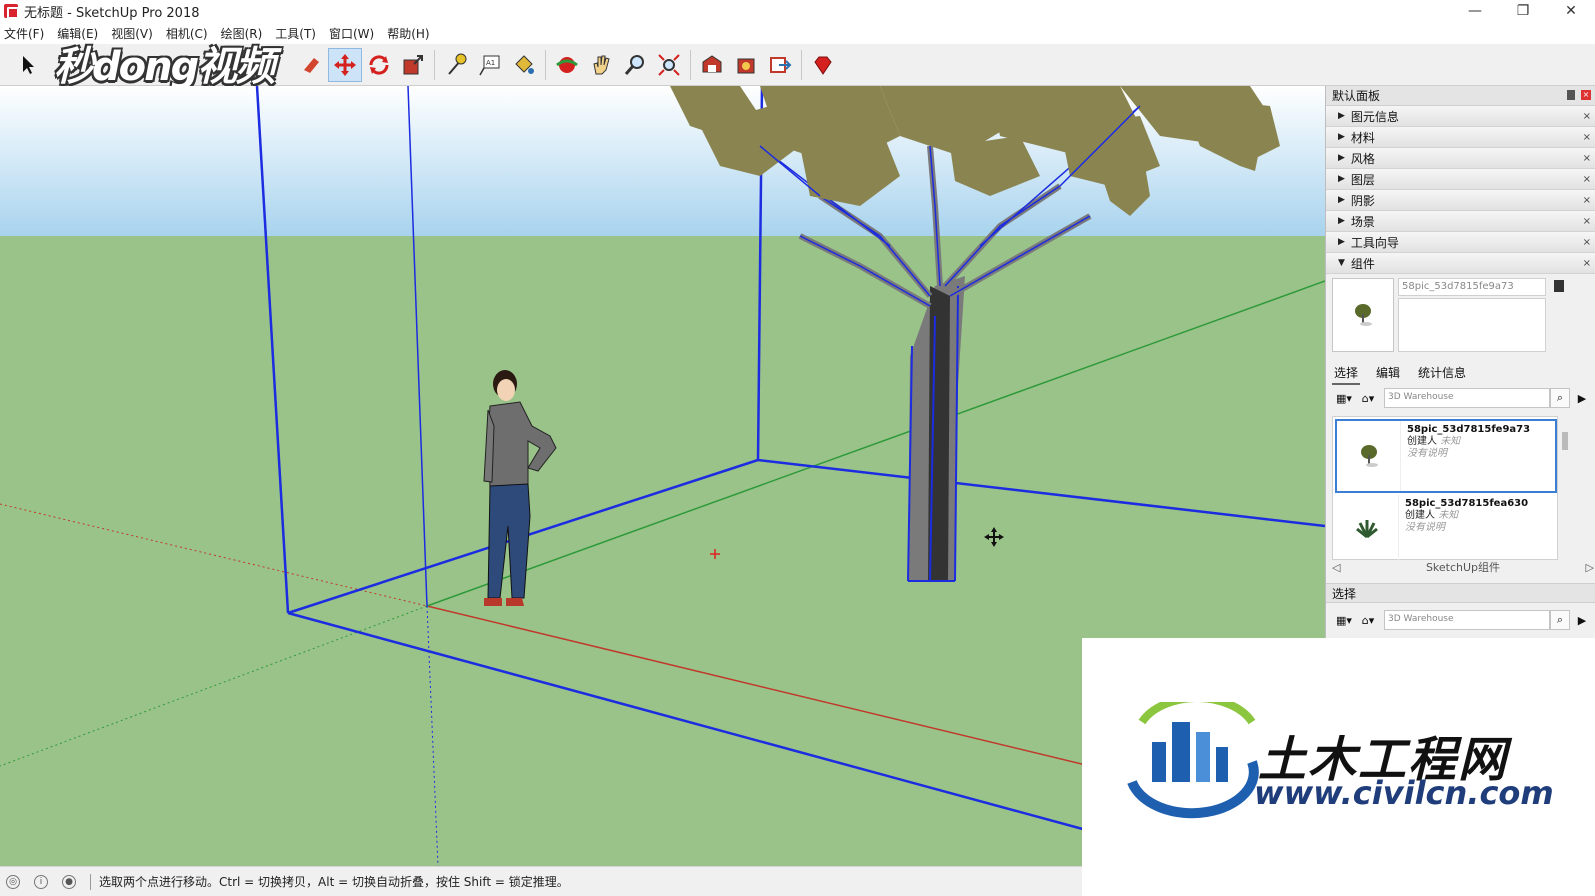  I want to click on user-icon: ●, so click(69, 881).